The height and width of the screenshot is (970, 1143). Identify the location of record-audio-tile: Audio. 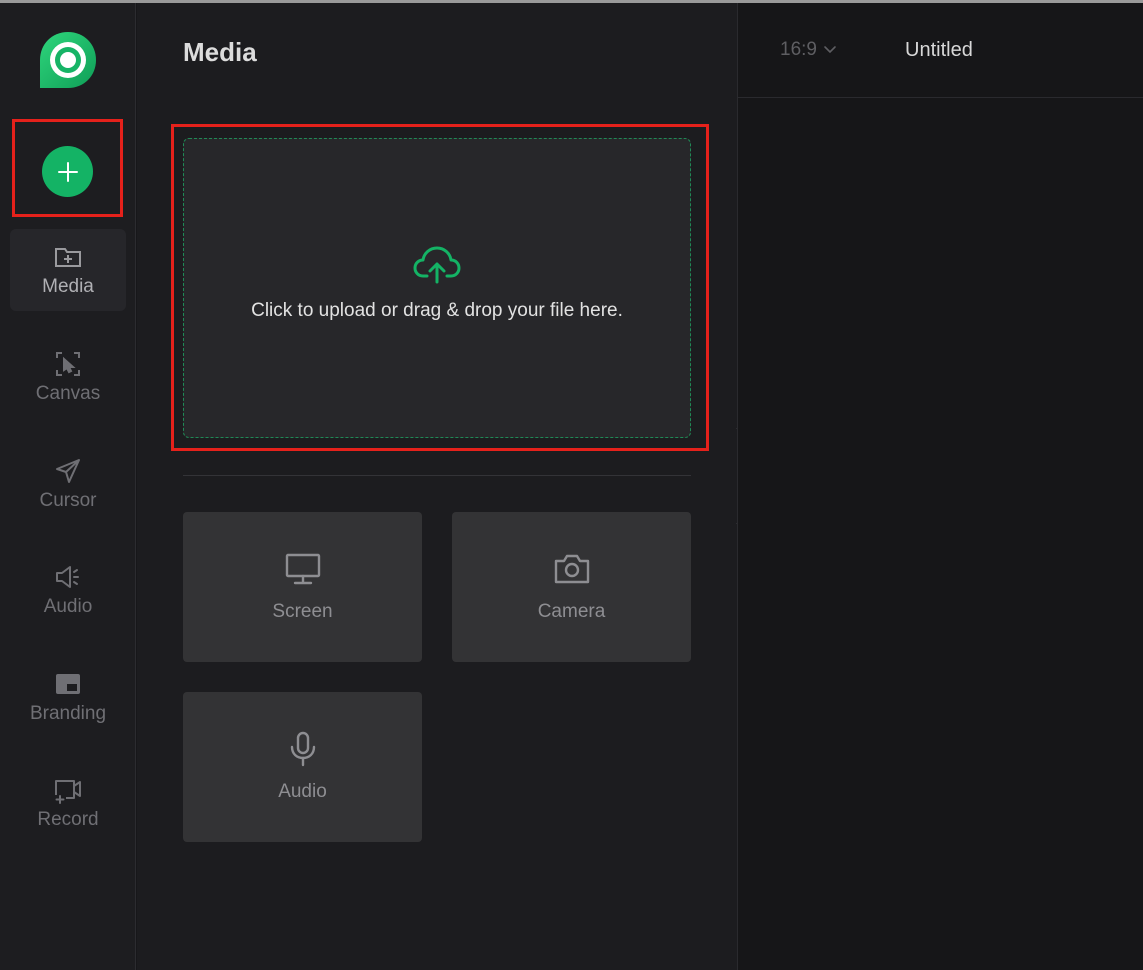
(302, 767).